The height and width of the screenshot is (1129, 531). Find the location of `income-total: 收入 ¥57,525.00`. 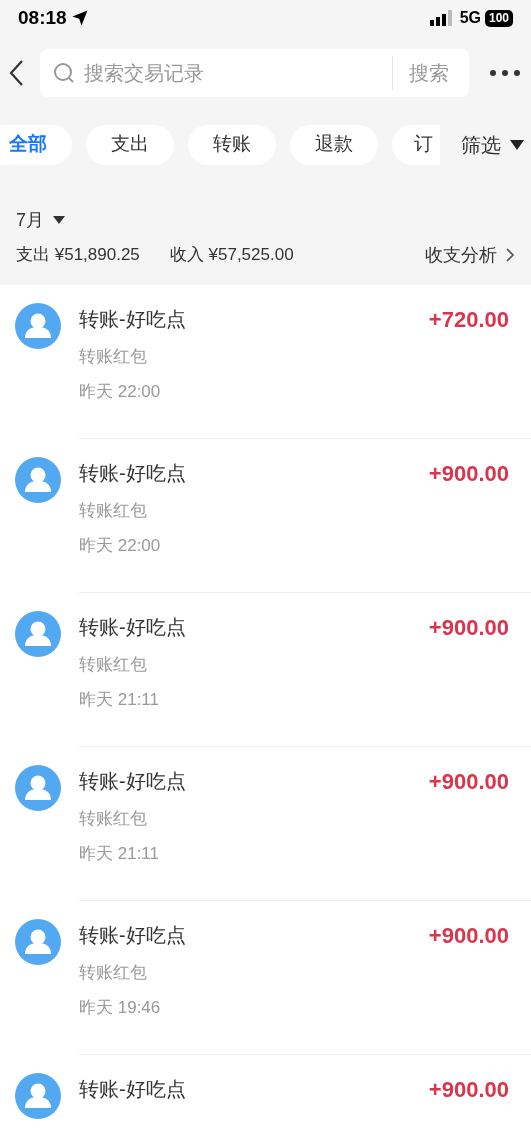

income-total: 收入 ¥57,525.00 is located at coordinates (231, 255).